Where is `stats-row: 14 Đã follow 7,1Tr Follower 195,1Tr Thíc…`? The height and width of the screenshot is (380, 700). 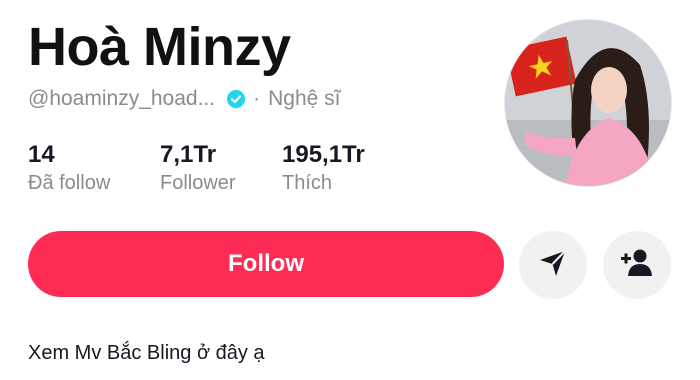 stats-row: 14 Đã follow 7,1Tr Follower 195,1Tr Thíc… is located at coordinates (240, 170).